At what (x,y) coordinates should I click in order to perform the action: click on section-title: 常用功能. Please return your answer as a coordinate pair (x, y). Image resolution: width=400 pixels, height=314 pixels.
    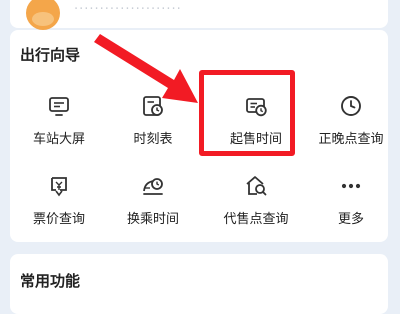
    Looking at the image, I should click on (50, 281).